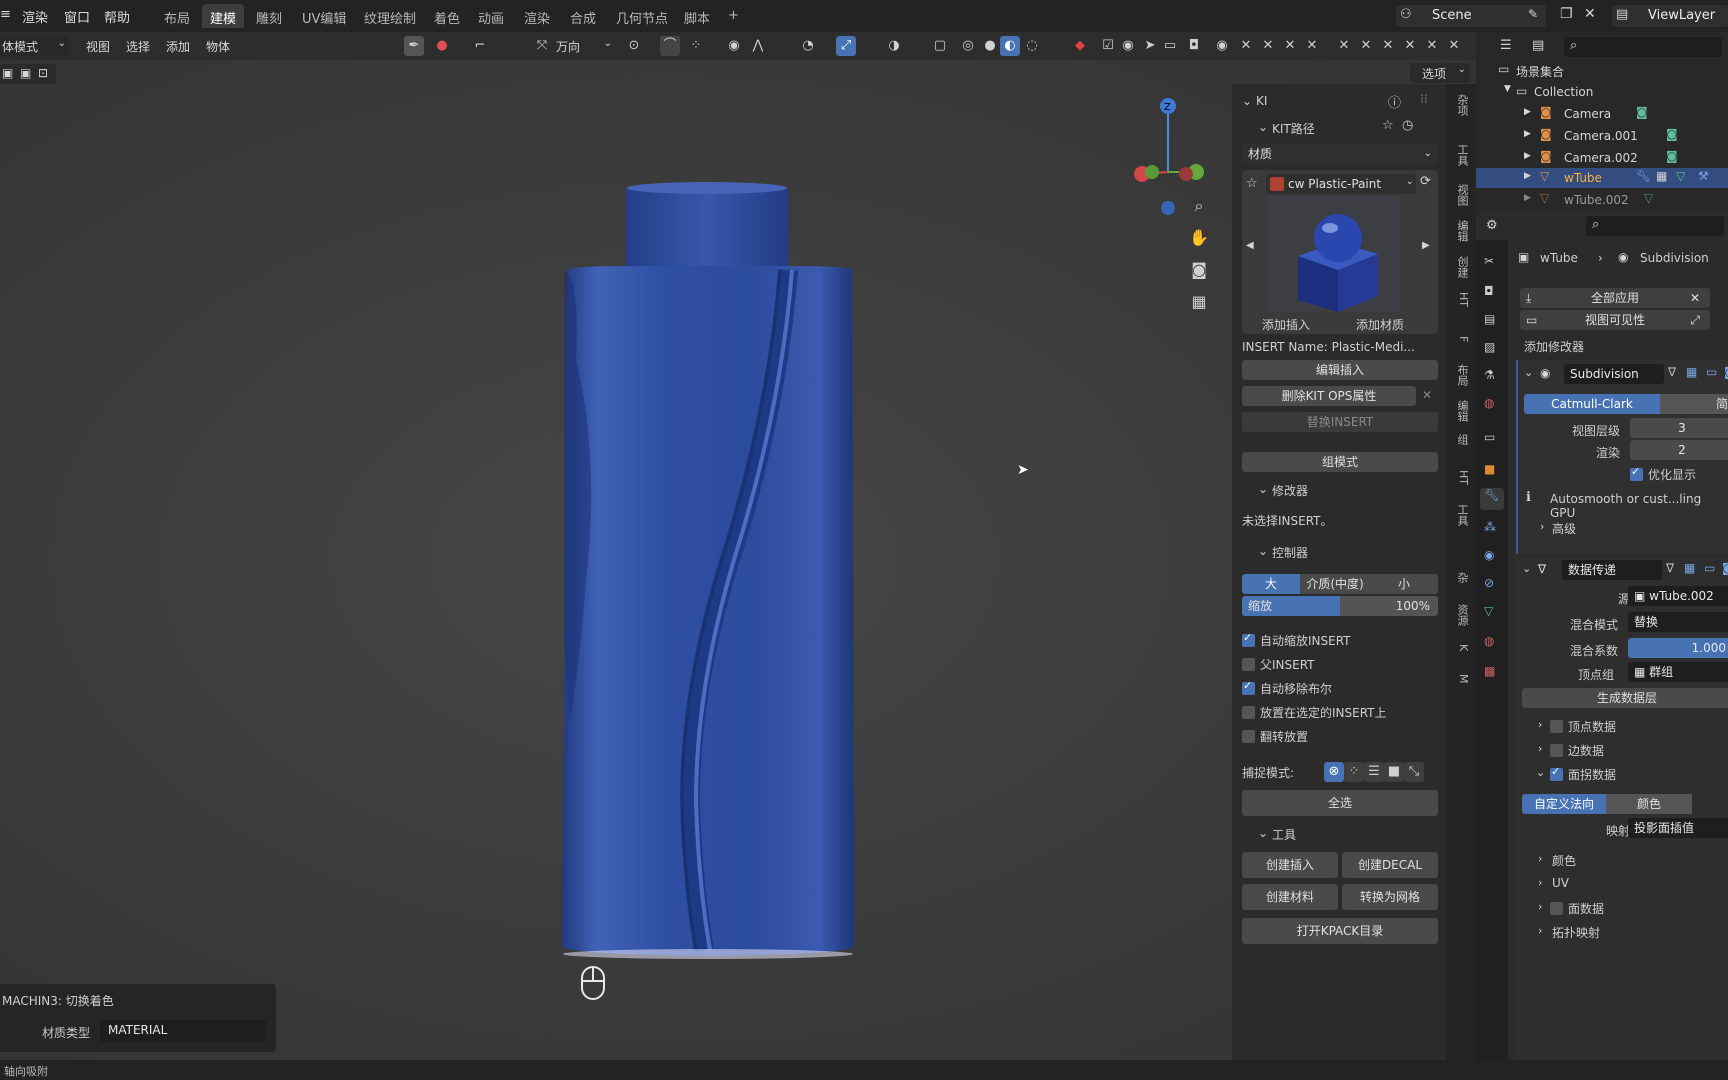 Image resolution: width=1728 pixels, height=1080 pixels. I want to click on delete-scene-icon: ✕, so click(1590, 14).